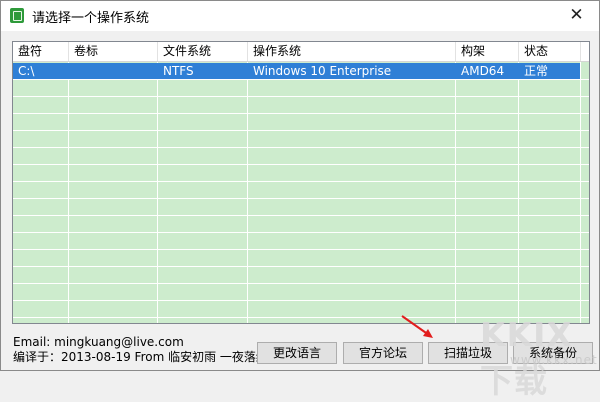  Describe the element at coordinates (26, 71) in the screenshot. I see `cell-drive: C:\` at that location.